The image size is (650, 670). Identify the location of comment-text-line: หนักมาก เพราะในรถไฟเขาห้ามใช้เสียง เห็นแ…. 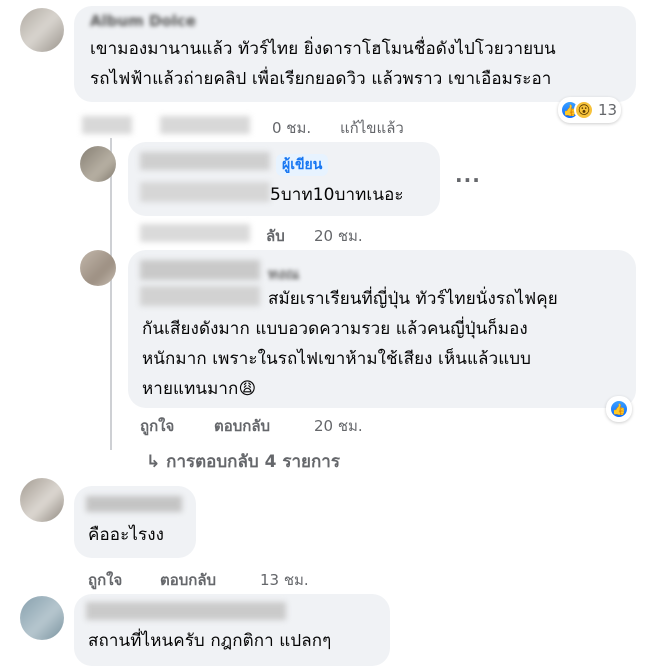
(337, 359).